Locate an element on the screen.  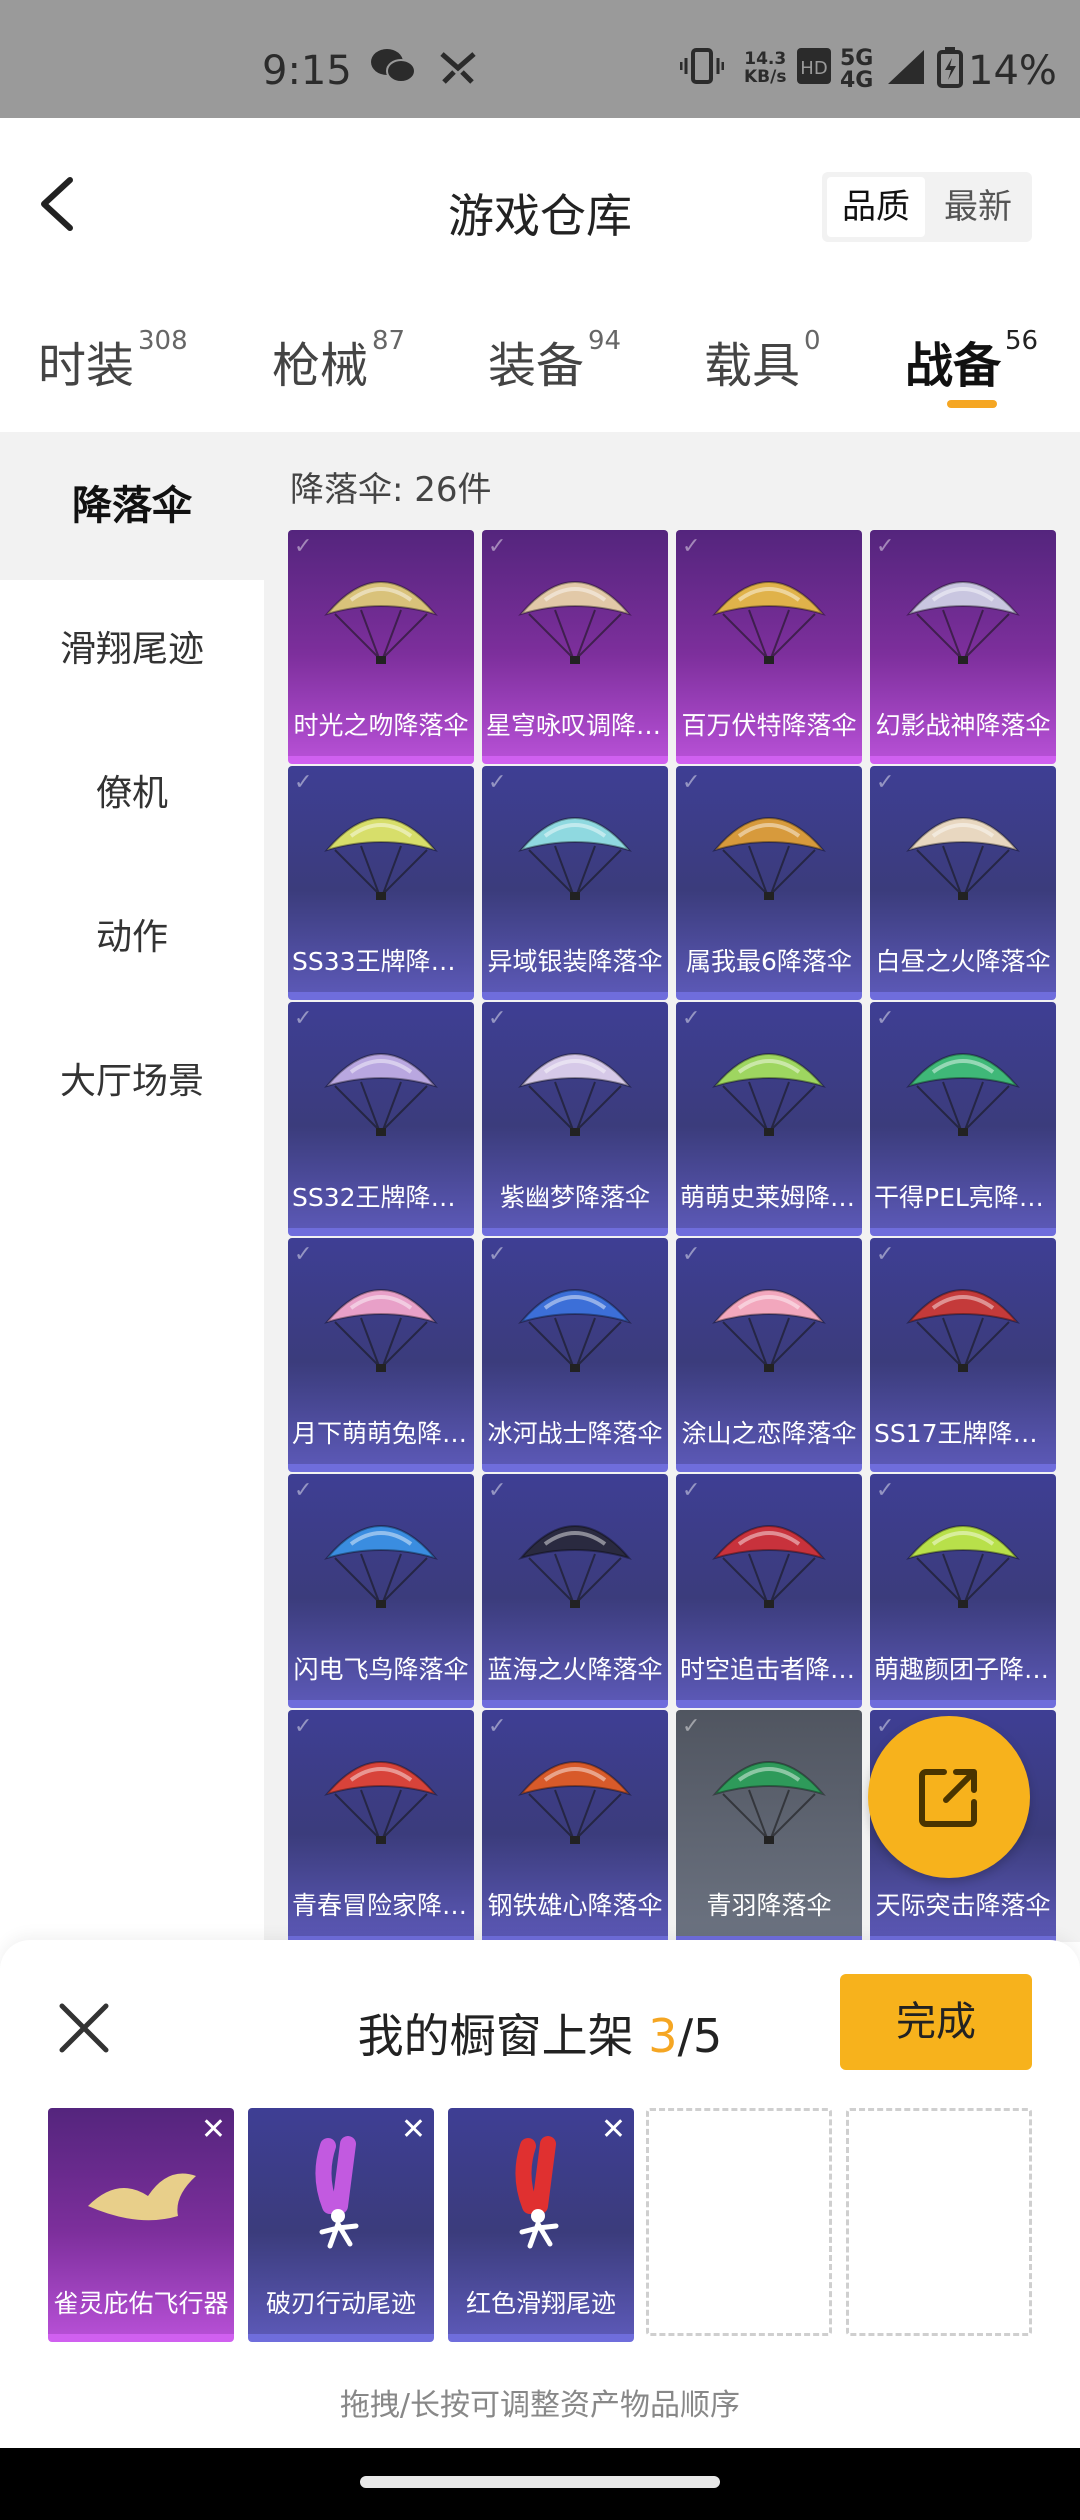
app-header: 游戏仓库 品质 最新 is located at coordinates (540, 203).